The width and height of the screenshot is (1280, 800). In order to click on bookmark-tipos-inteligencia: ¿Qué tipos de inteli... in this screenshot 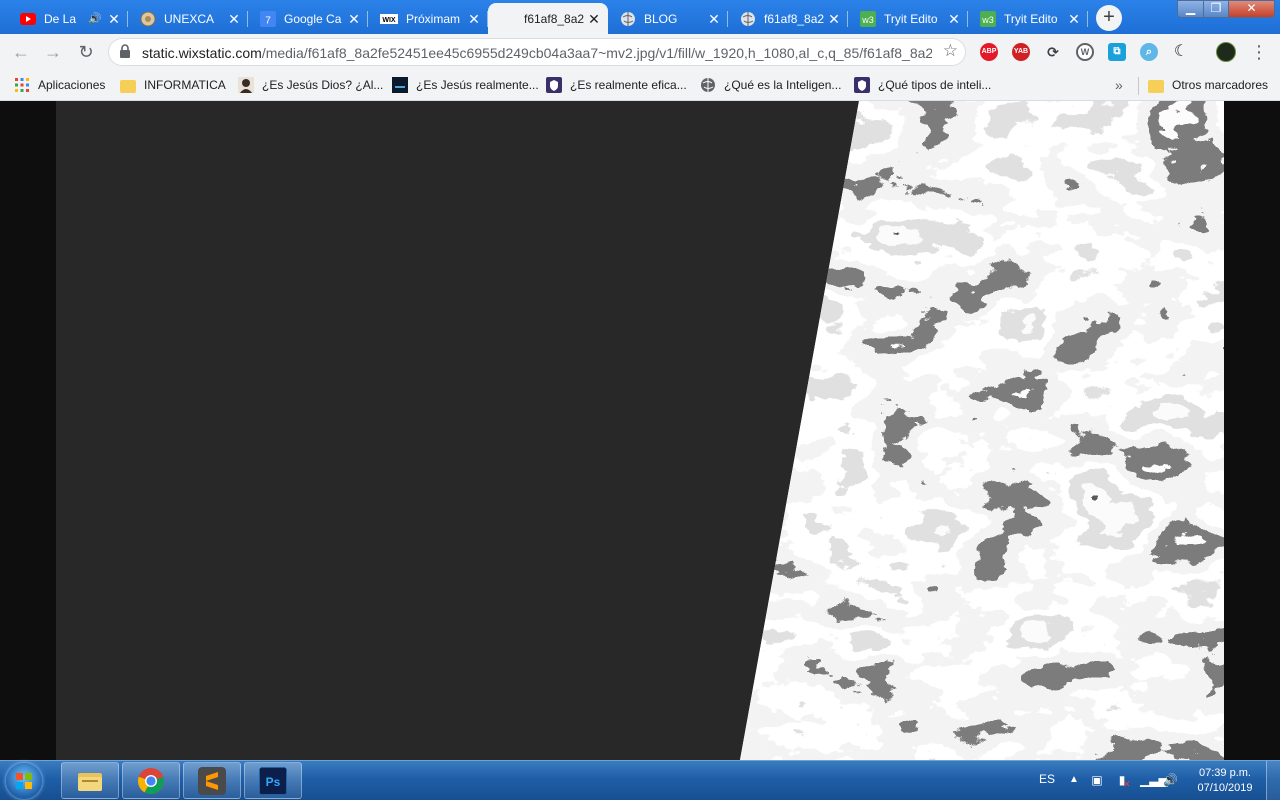, I will do `click(922, 85)`.